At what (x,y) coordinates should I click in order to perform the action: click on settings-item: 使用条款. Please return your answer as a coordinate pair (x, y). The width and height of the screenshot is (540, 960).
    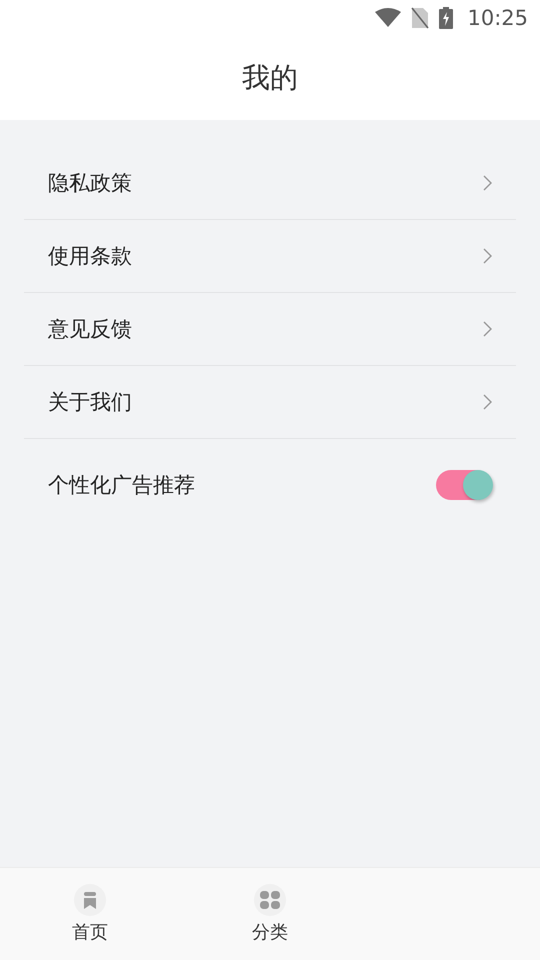
    Looking at the image, I should click on (270, 256).